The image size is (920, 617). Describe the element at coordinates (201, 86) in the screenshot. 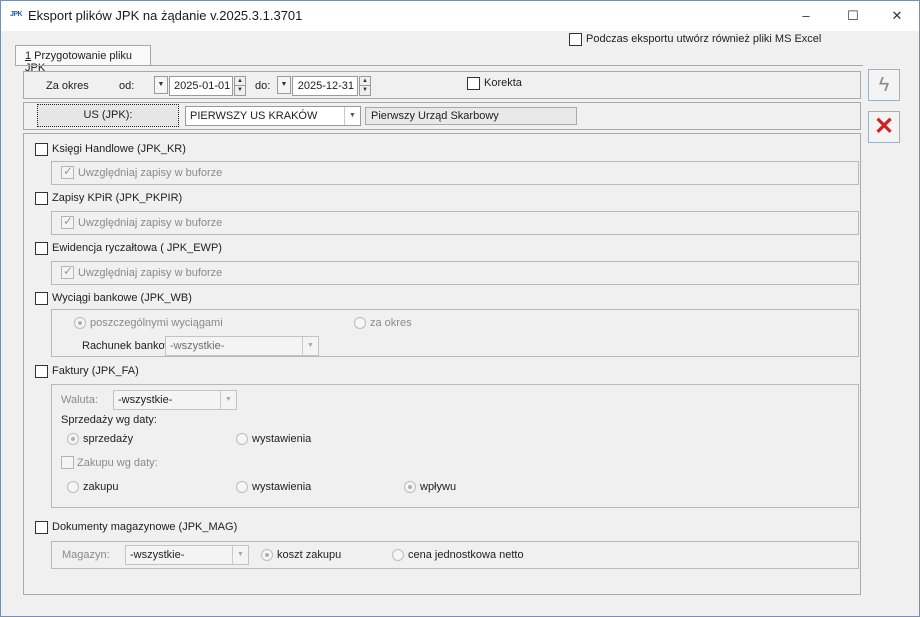

I see `from-date-input: 2025-01-01` at that location.